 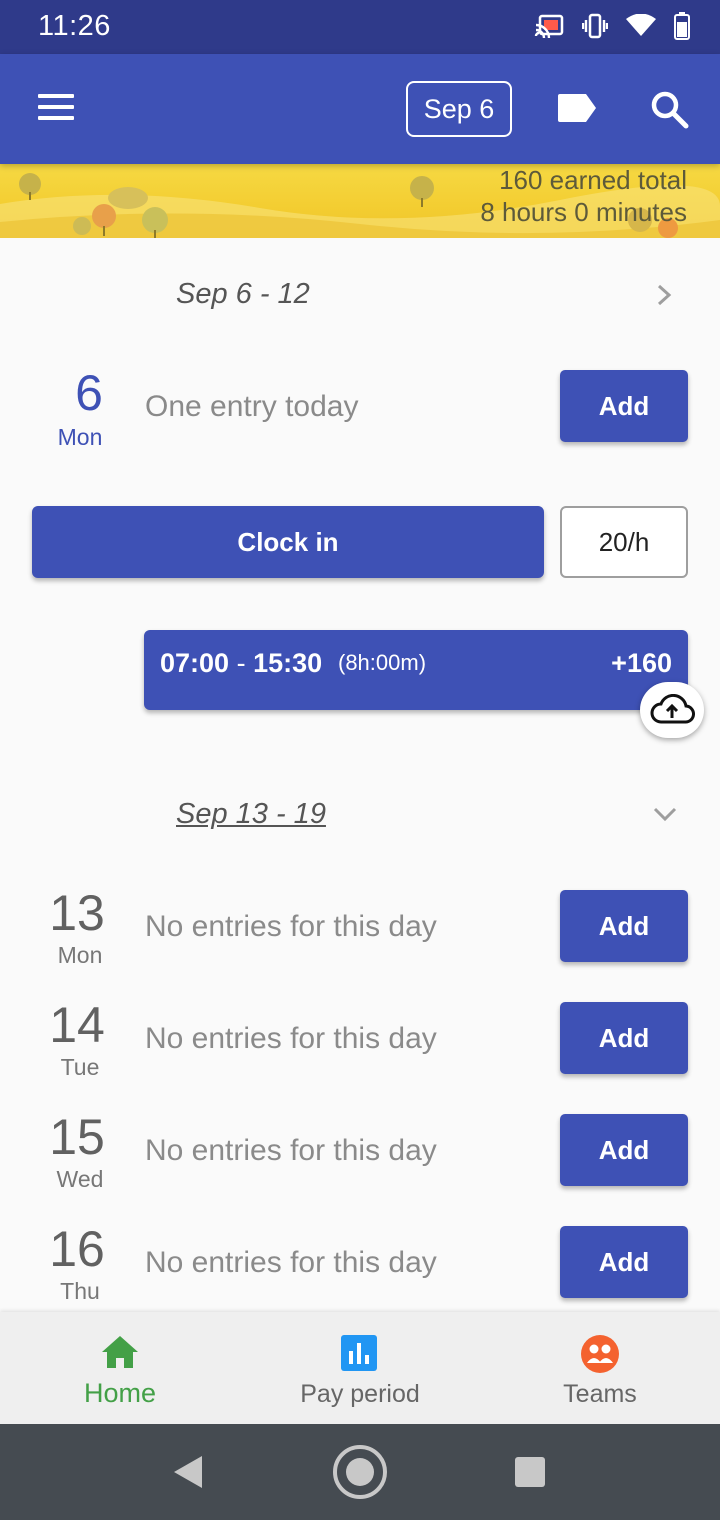 What do you see at coordinates (549, 28) in the screenshot?
I see `cast-icon` at bounding box center [549, 28].